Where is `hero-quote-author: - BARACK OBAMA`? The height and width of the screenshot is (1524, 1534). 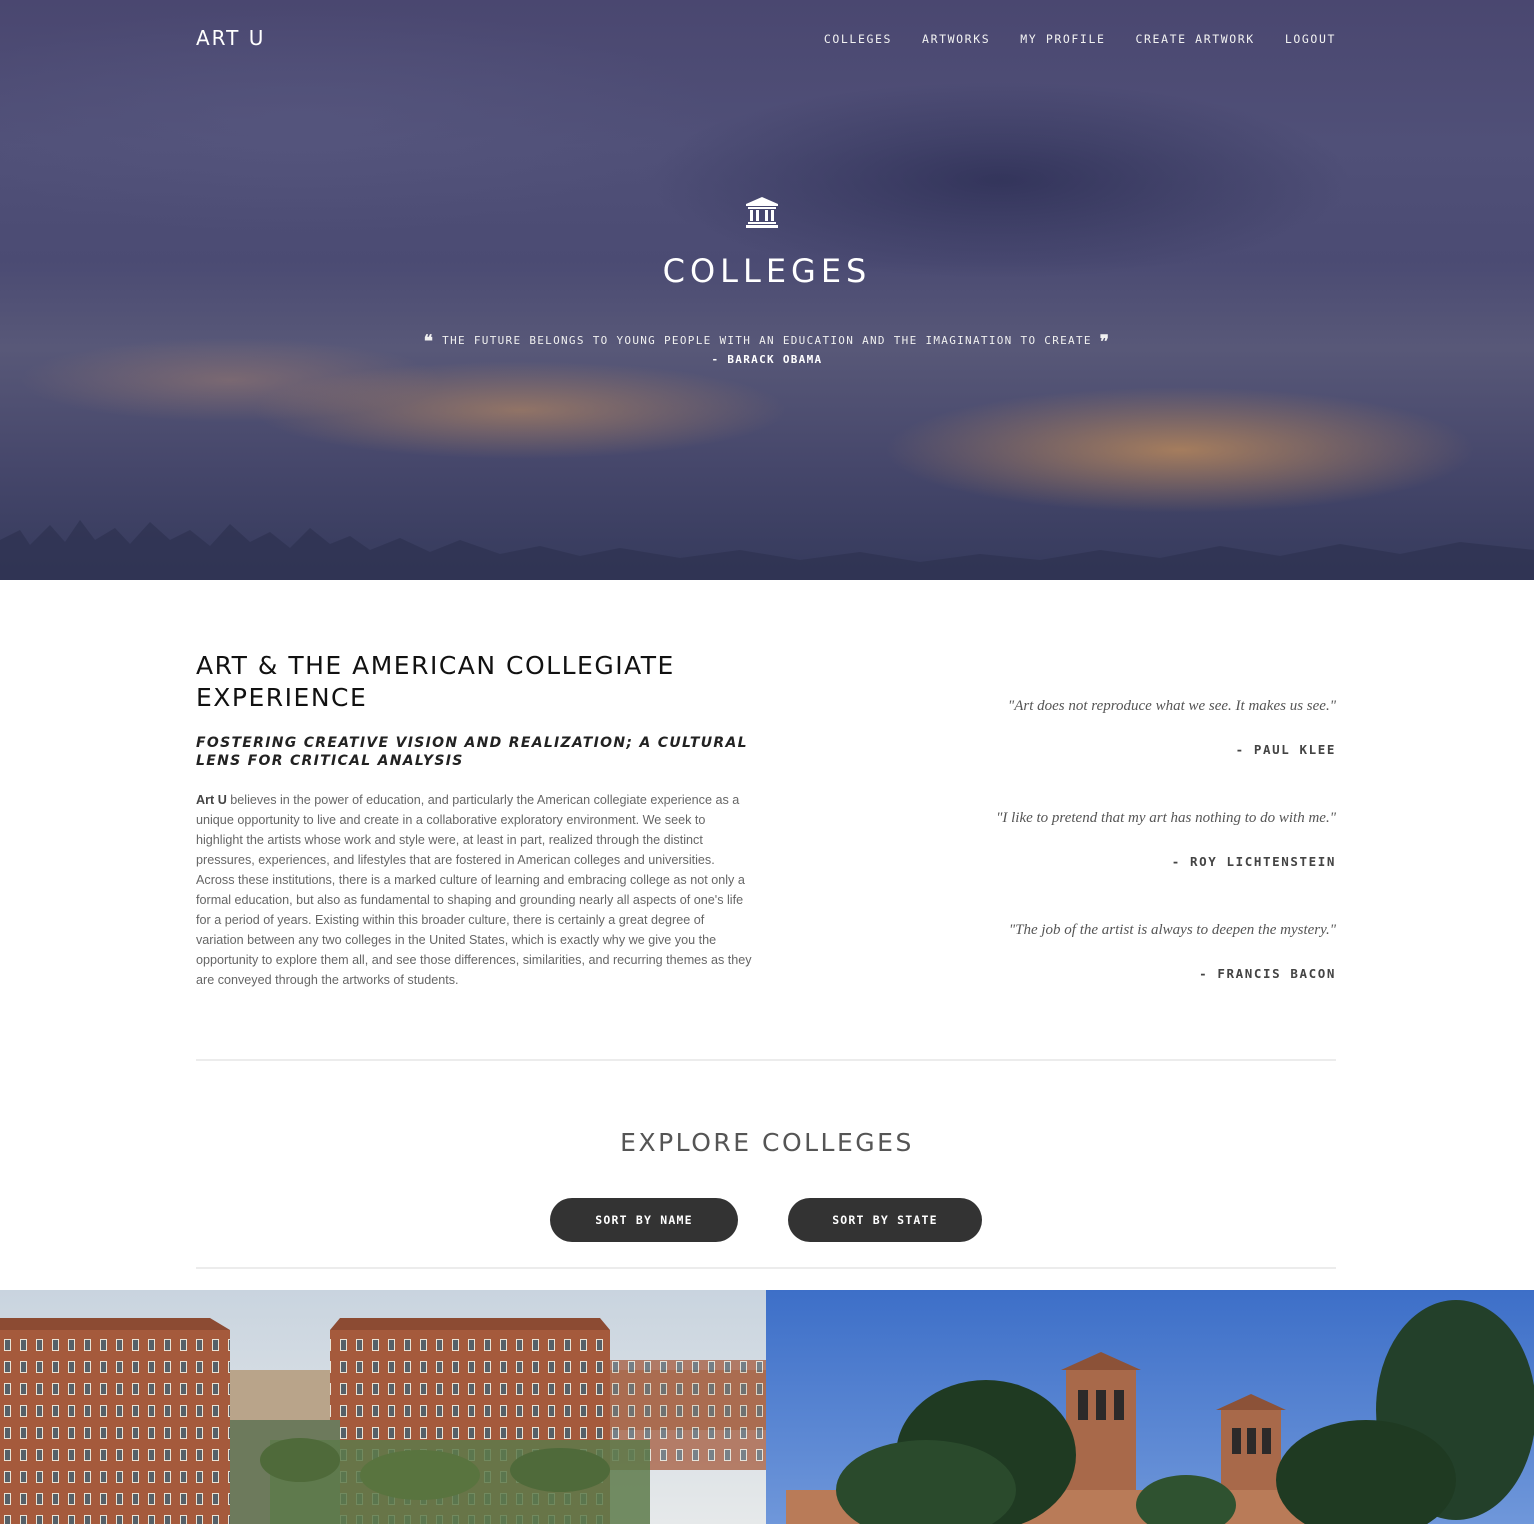 hero-quote-author: - BARACK OBAMA is located at coordinates (767, 359).